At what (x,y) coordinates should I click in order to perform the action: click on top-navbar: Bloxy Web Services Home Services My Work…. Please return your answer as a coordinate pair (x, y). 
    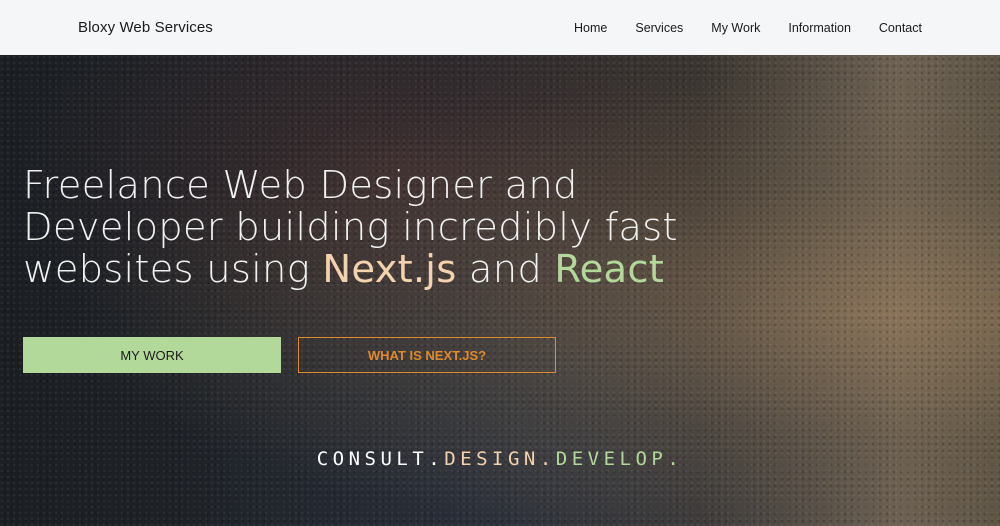
    Looking at the image, I should click on (500, 27).